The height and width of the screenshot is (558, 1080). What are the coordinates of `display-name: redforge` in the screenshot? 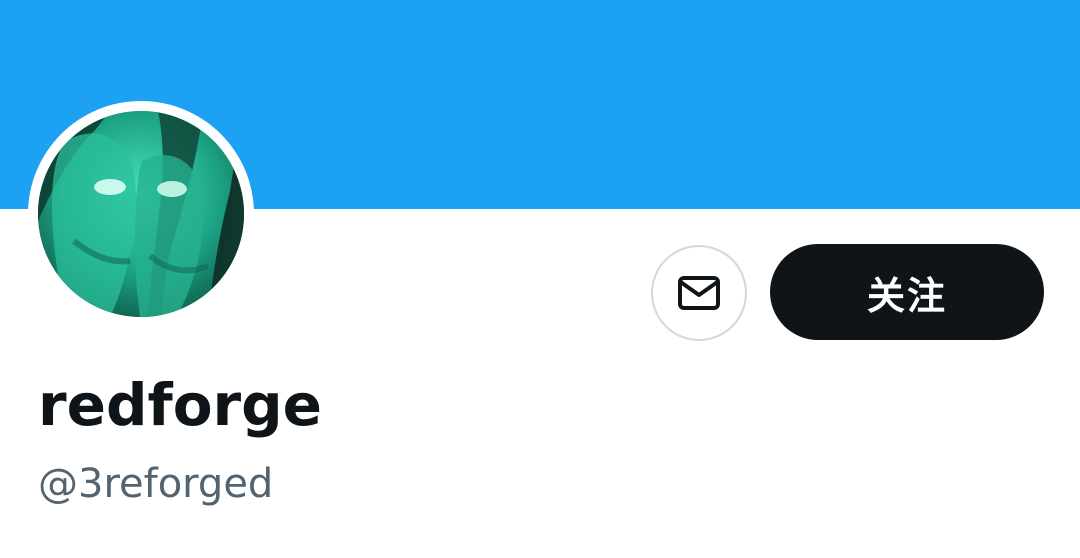 It's located at (180, 405).